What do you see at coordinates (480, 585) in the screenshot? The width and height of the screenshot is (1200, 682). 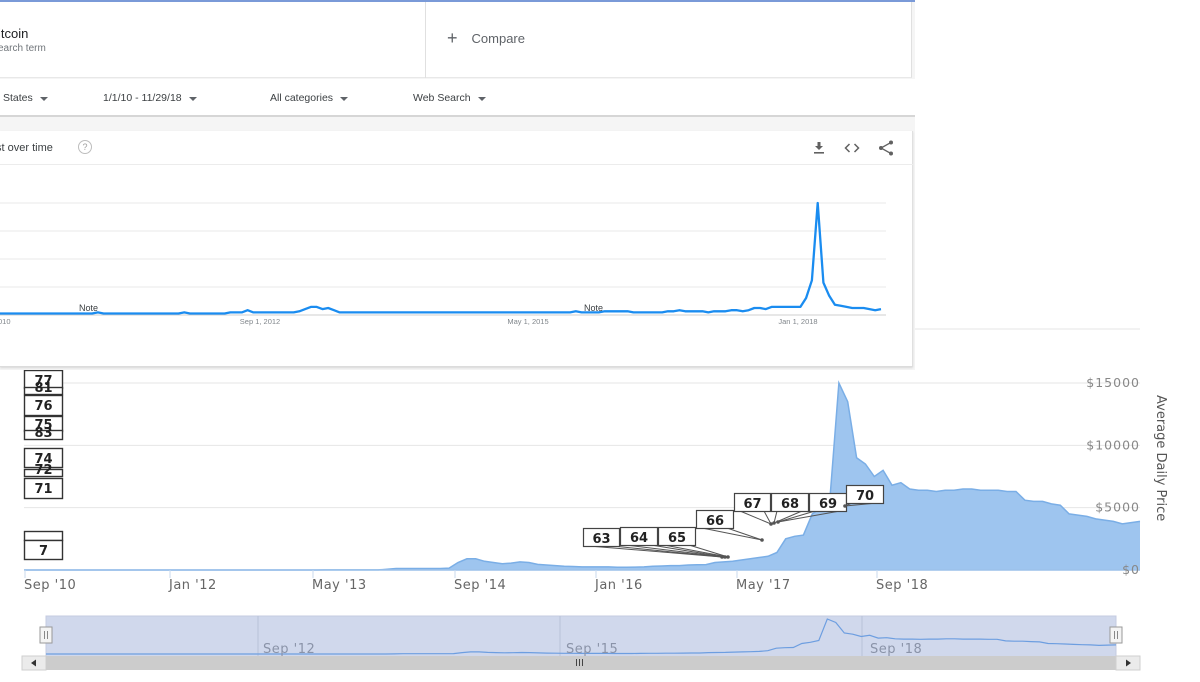 I see `price-x-tick-label: Sep '14` at bounding box center [480, 585].